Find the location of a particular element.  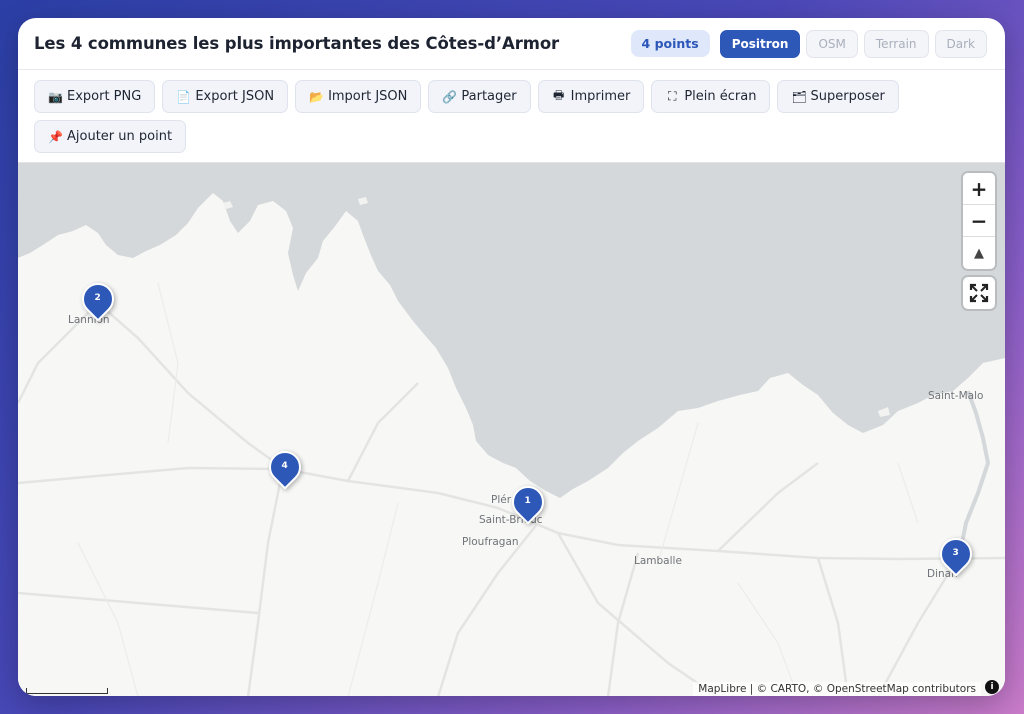

export-png-button: 📷 Export PNG is located at coordinates (95, 96).